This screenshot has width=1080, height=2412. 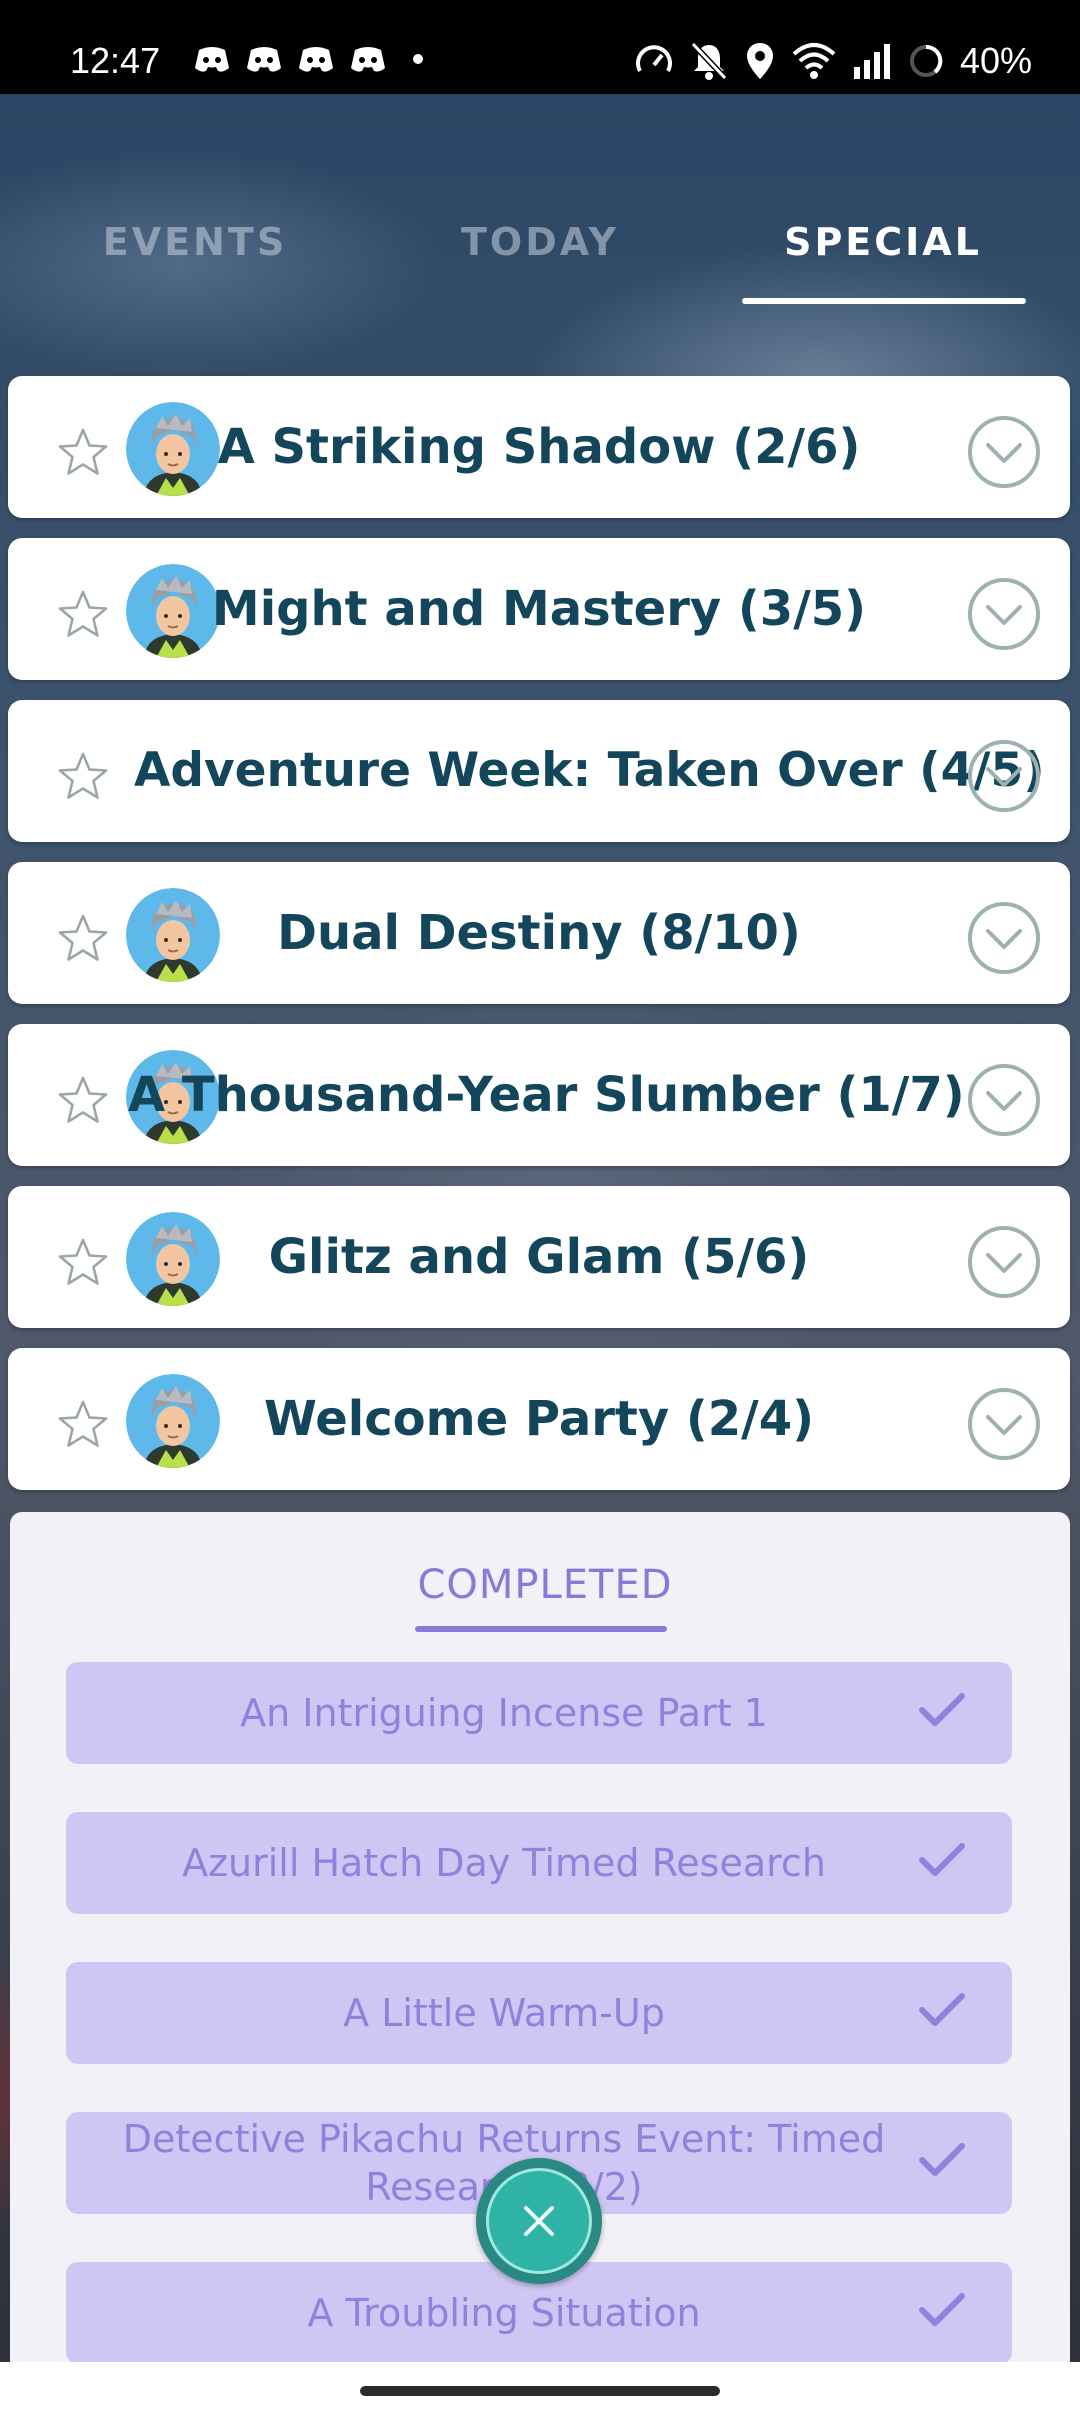 I want to click on close-button, so click(x=539, y=2221).